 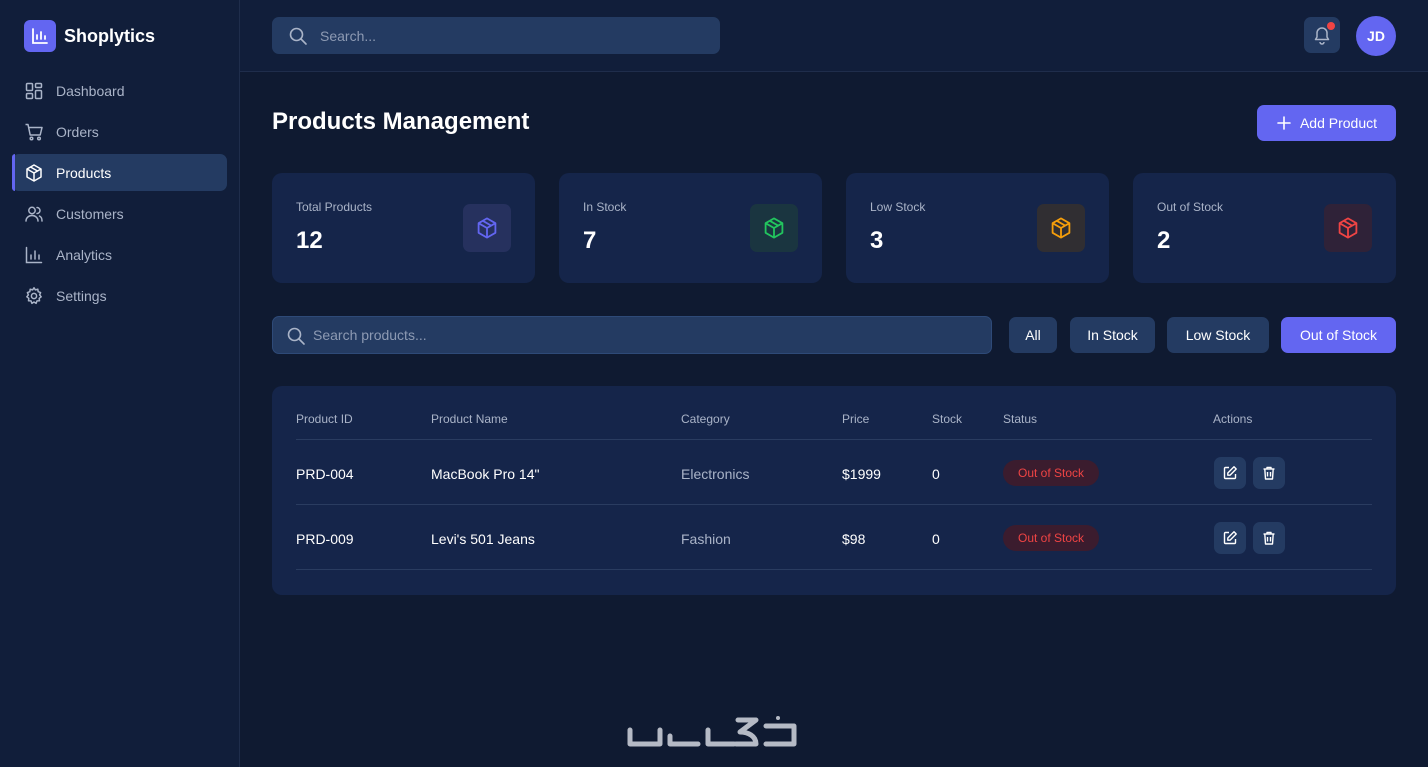 I want to click on sidebar-item-label: Analytics, so click(x=84, y=254).